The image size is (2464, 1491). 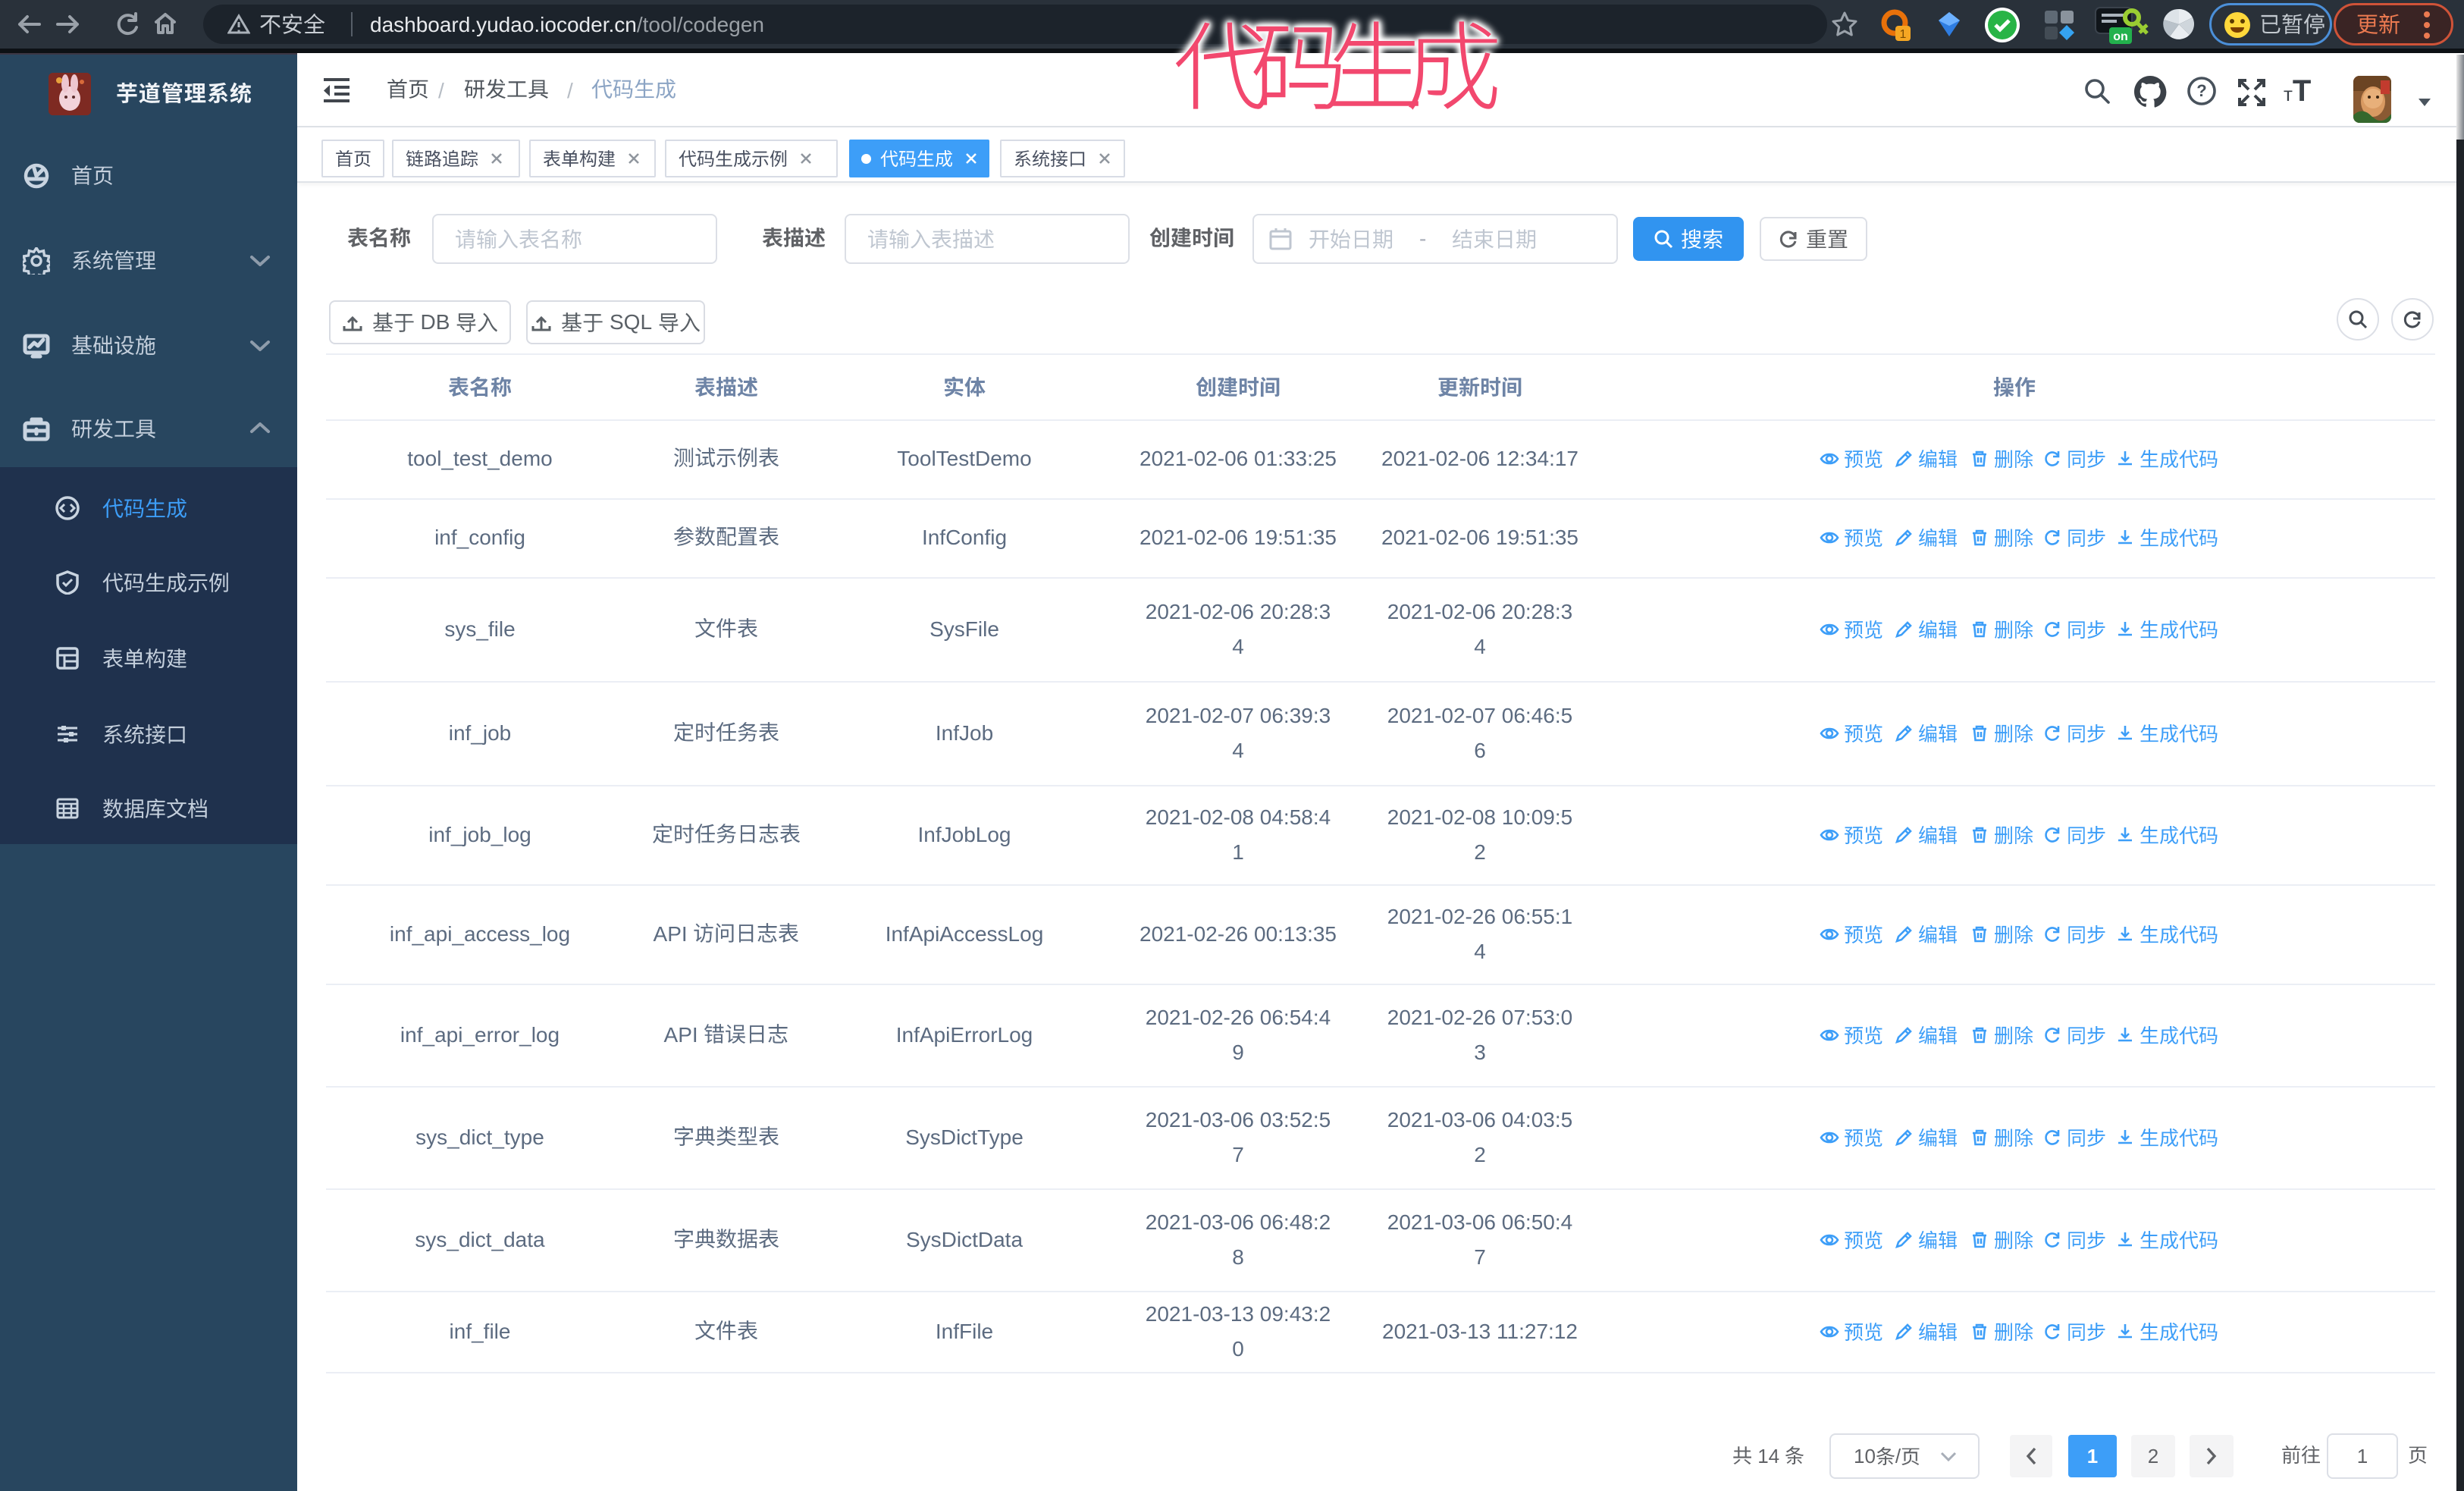 I want to click on svg-text: 1, so click(x=1903, y=34).